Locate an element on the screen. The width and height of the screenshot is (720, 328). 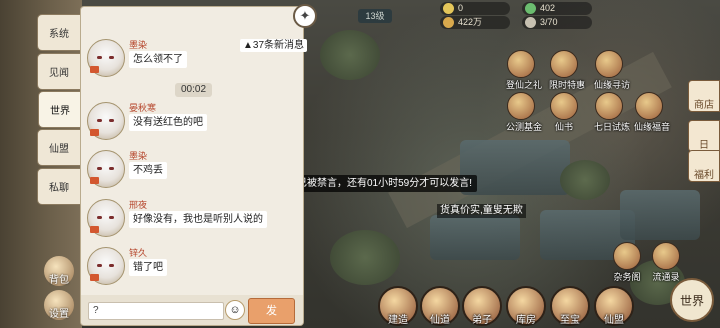
message-bubble: 不鸡丢 is located at coordinates (148, 170).